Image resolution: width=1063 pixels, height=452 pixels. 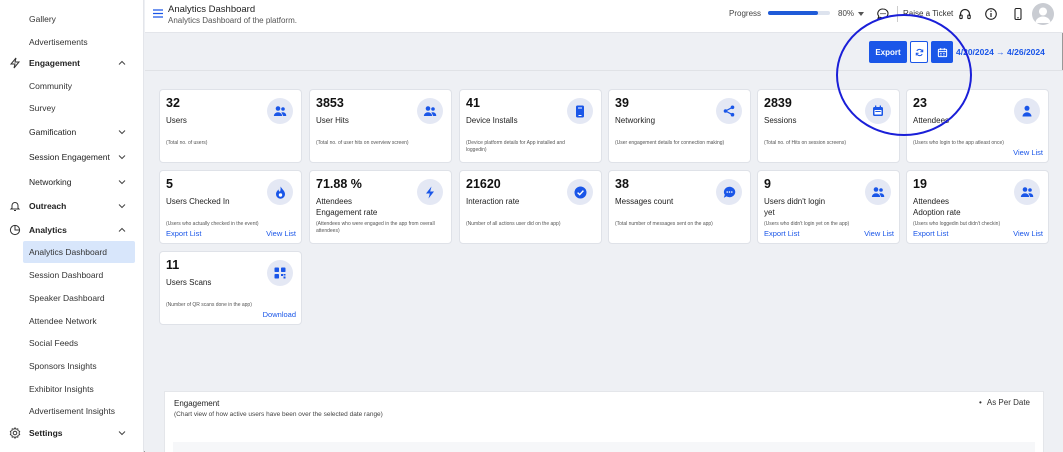 What do you see at coordinates (920, 184) in the screenshot?
I see `stat-value: 19` at bounding box center [920, 184].